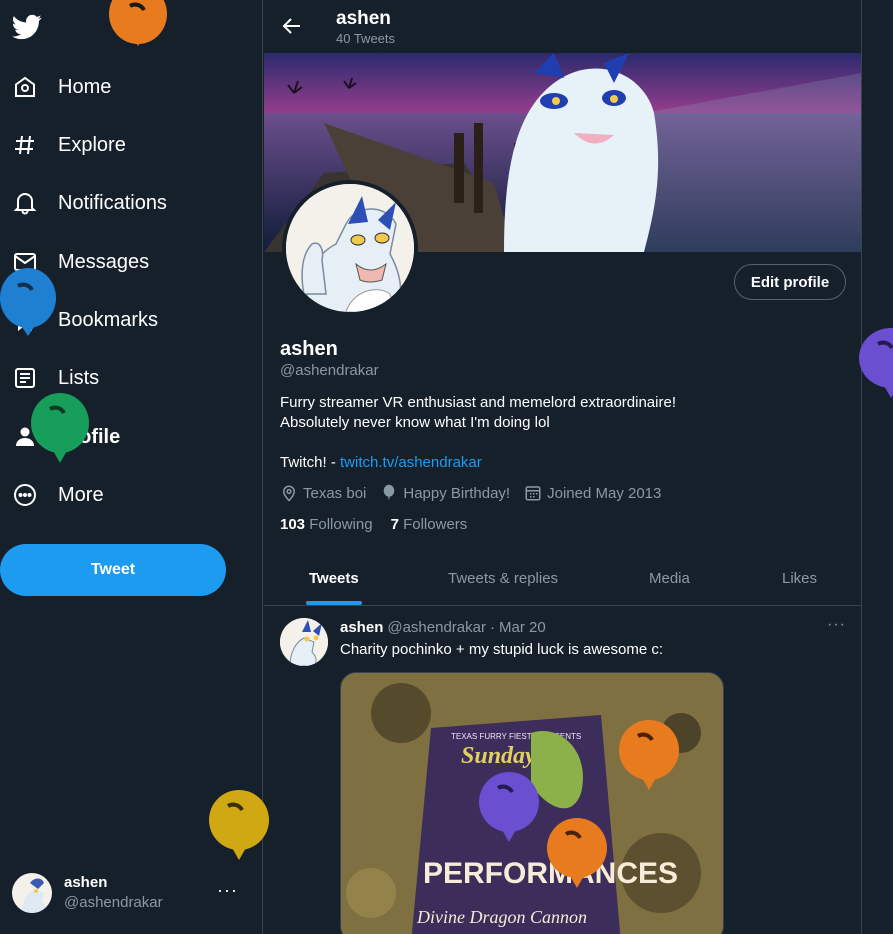 This screenshot has width=893, height=934. What do you see at coordinates (120, 87) in the screenshot?
I see `sidebar-item-home: Home` at bounding box center [120, 87].